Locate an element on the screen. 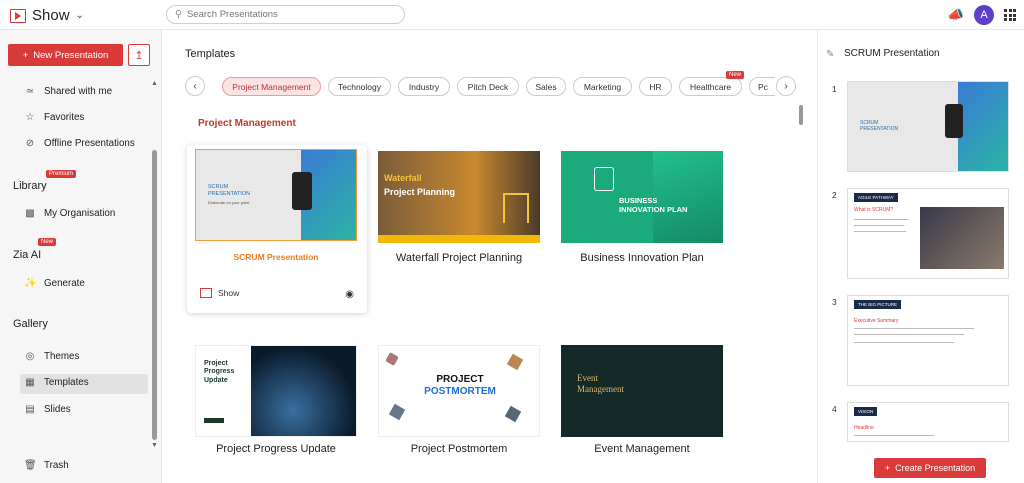 The height and width of the screenshot is (483, 1024). chip-project-management: Project Management is located at coordinates (271, 86).